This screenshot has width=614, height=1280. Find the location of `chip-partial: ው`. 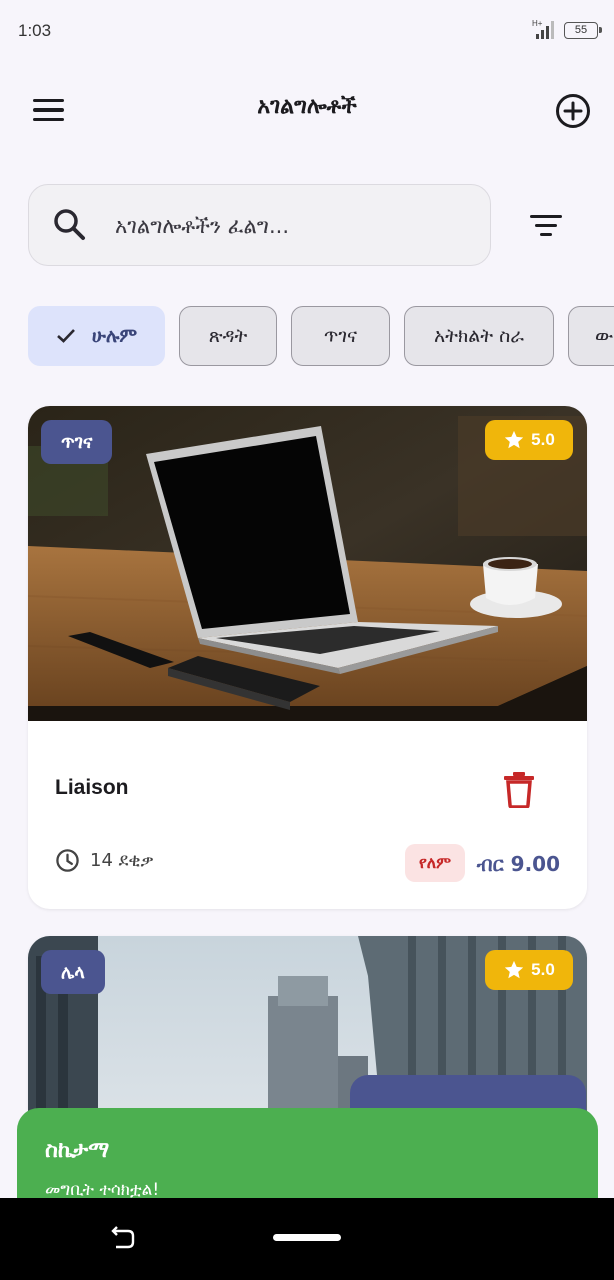

chip-partial: ው is located at coordinates (591, 336).